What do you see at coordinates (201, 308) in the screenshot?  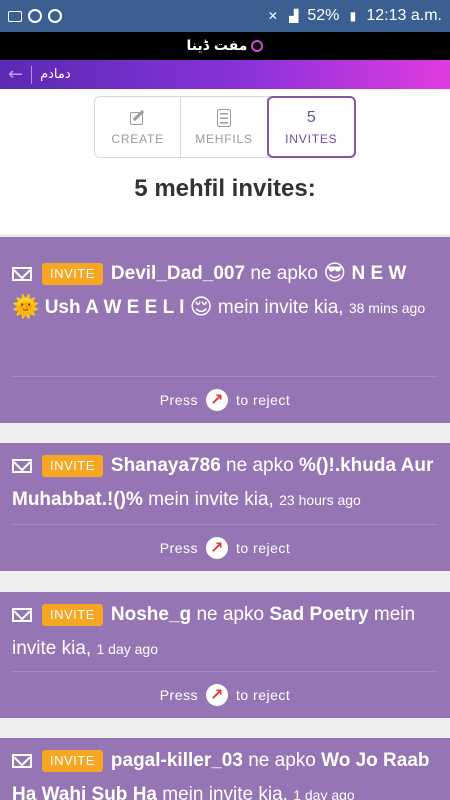 I see `turban-emoji-icon: 😌` at bounding box center [201, 308].